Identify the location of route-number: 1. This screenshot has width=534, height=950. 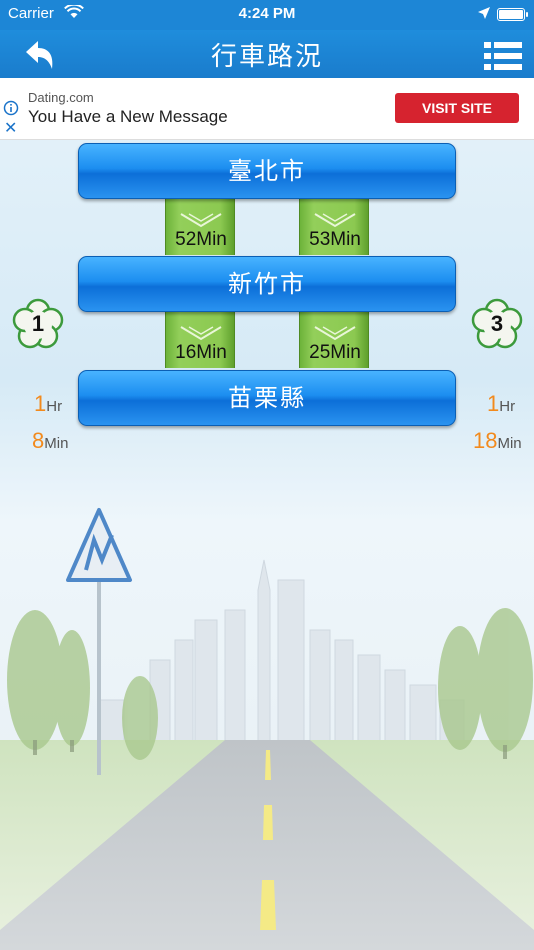
(38, 323).